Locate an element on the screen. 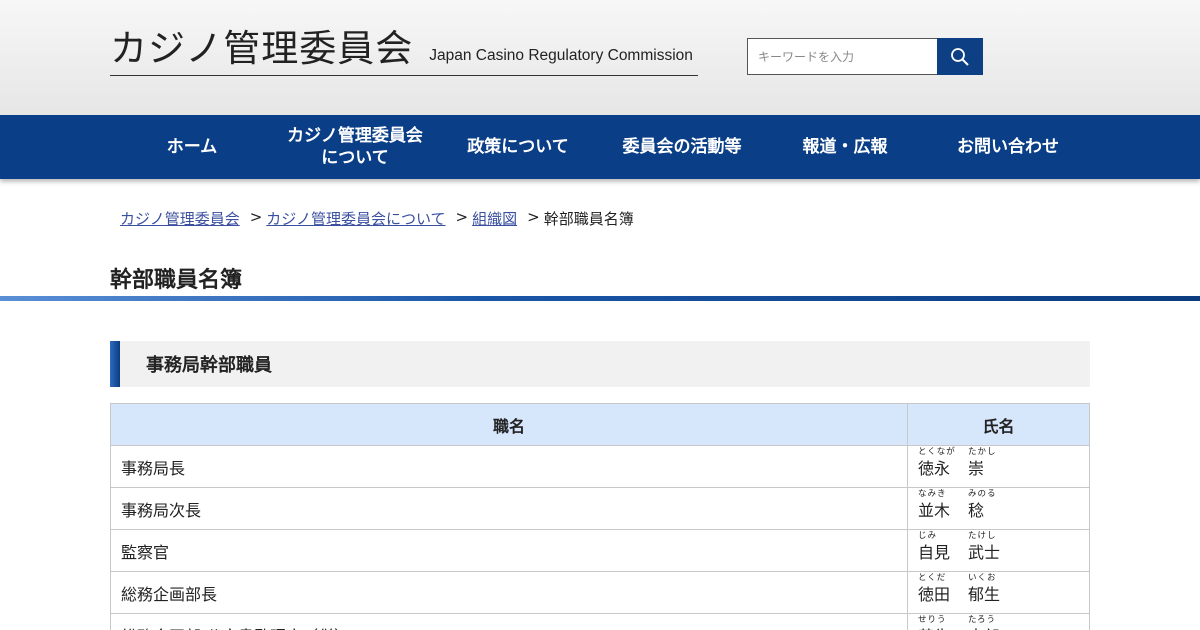  nav-item-label: 報道・広報 is located at coordinates (845, 146).